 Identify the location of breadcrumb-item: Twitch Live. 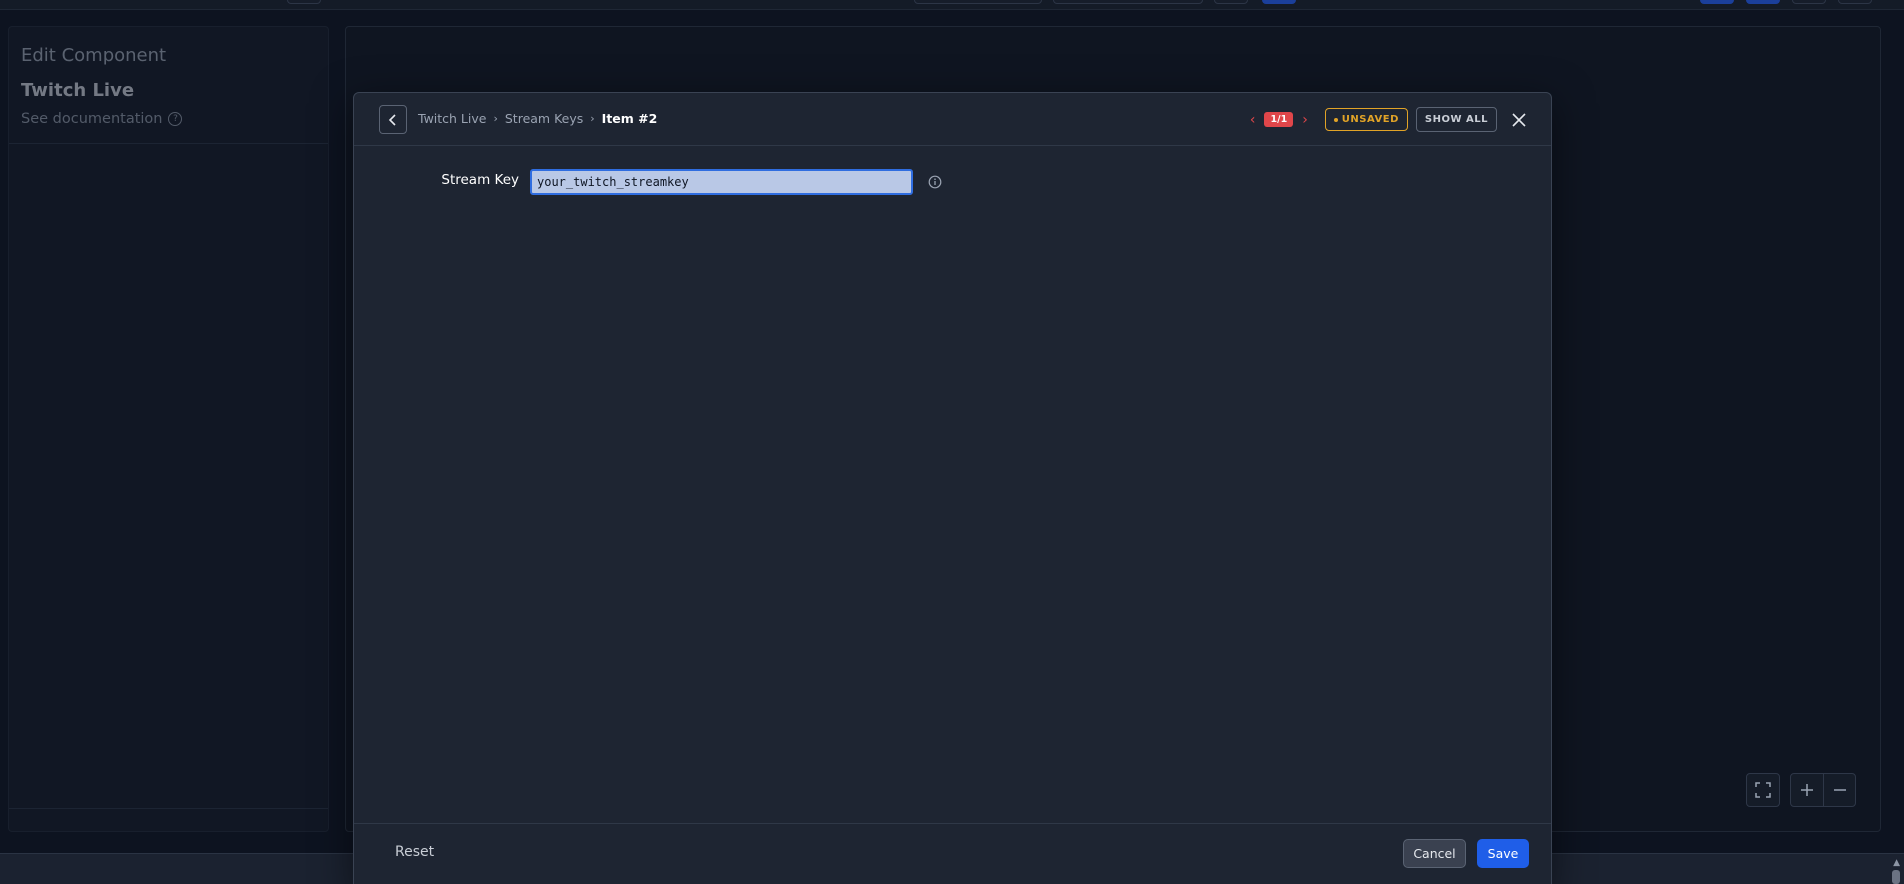
(452, 118).